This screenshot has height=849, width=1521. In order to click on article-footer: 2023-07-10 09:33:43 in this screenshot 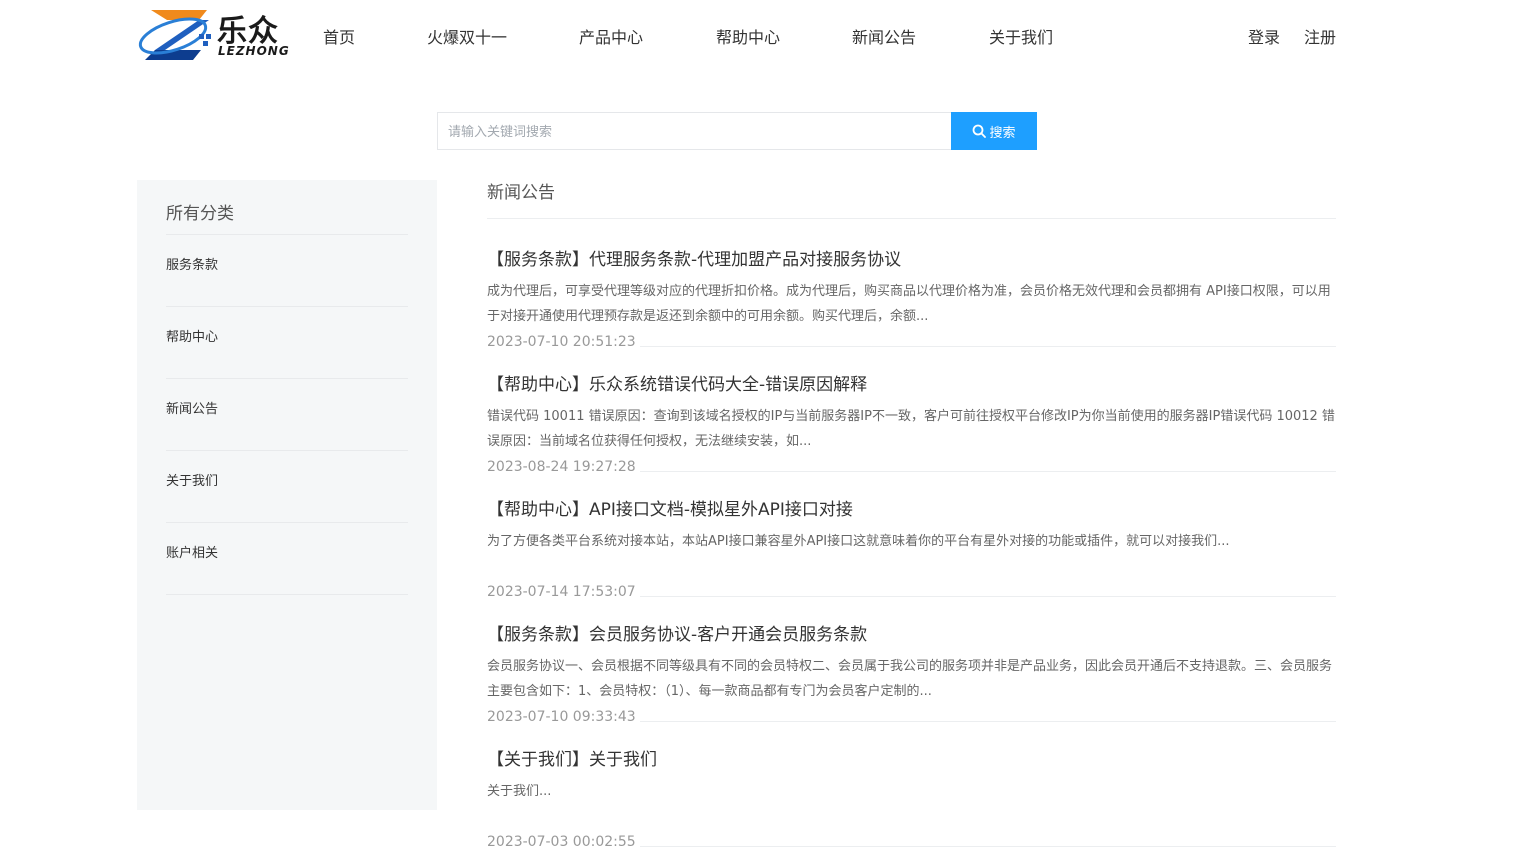, I will do `click(911, 719)`.